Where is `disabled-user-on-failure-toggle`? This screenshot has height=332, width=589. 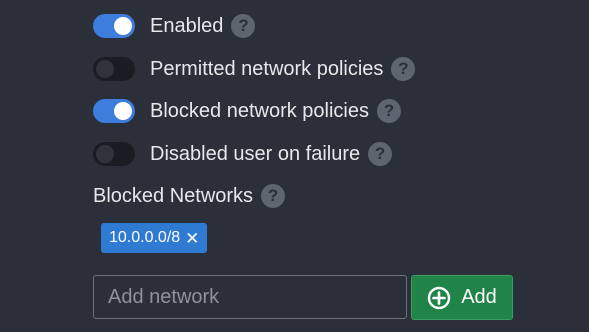
disabled-user-on-failure-toggle is located at coordinates (114, 154).